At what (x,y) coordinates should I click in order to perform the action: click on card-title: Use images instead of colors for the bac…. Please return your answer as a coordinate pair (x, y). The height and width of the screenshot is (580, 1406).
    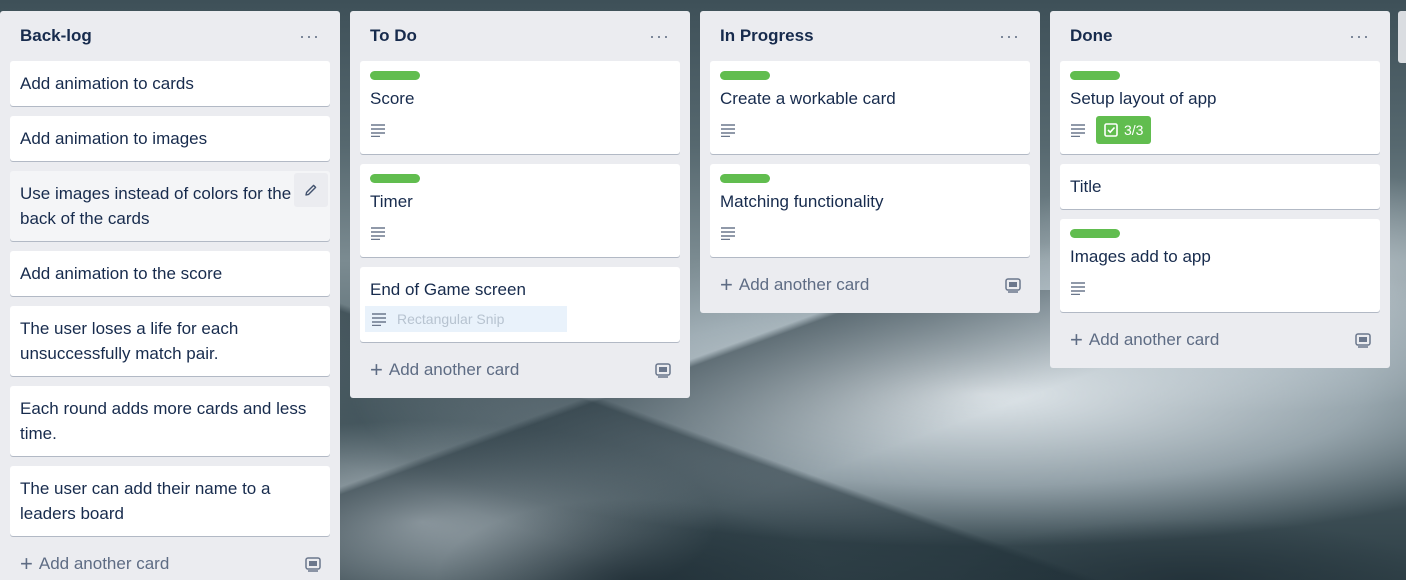
    Looking at the image, I should click on (156, 206).